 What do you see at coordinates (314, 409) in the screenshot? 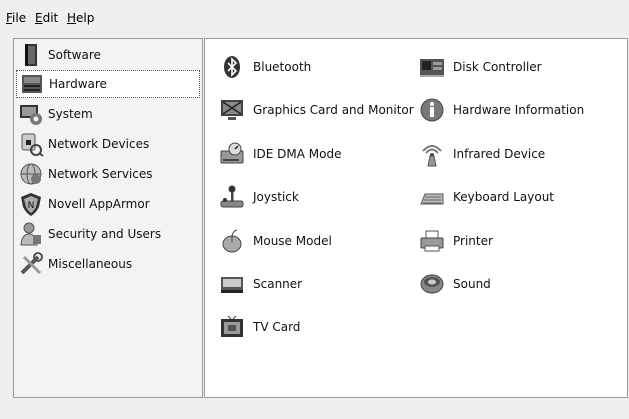
I see `status-bar` at bounding box center [314, 409].